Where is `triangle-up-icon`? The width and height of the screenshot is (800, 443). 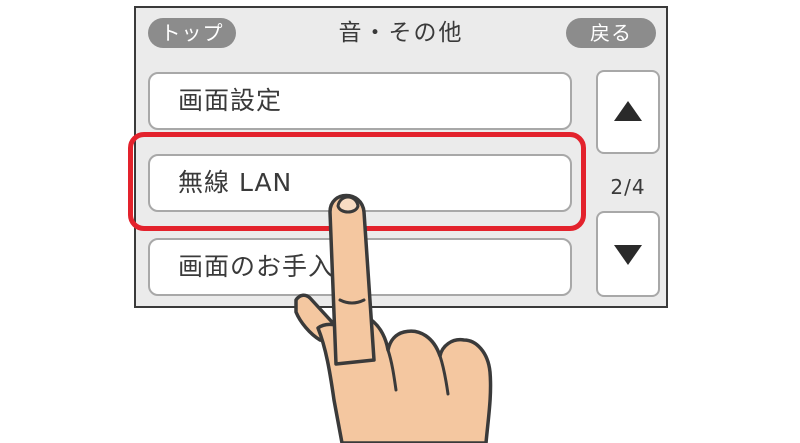
triangle-up-icon is located at coordinates (628, 111).